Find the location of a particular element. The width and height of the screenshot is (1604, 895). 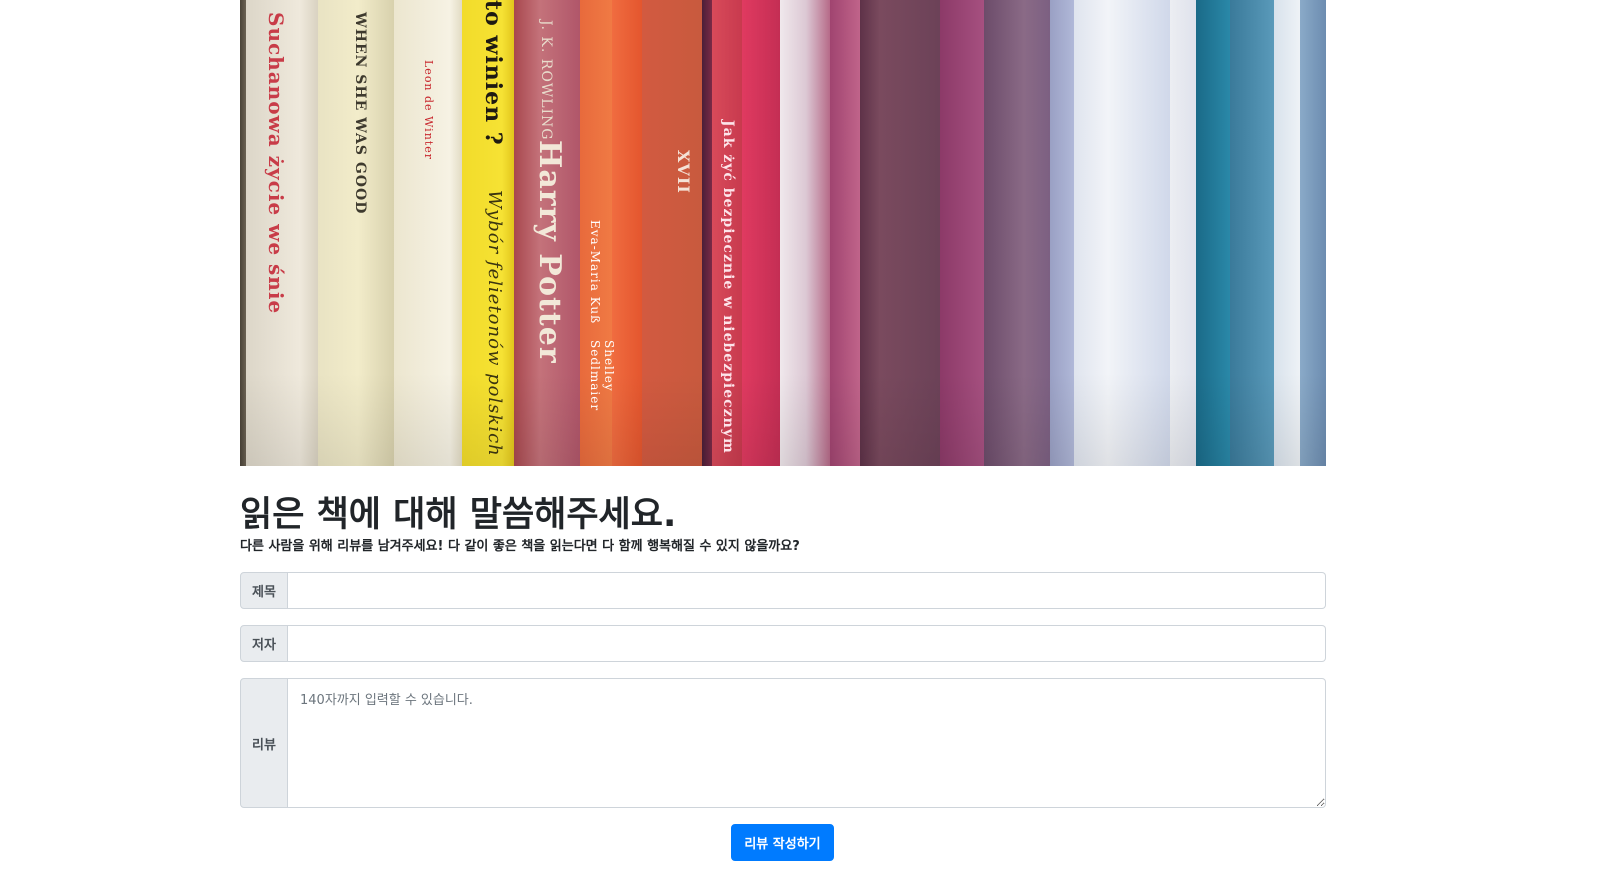

spine-text: to winien ? is located at coordinates (493, 73).